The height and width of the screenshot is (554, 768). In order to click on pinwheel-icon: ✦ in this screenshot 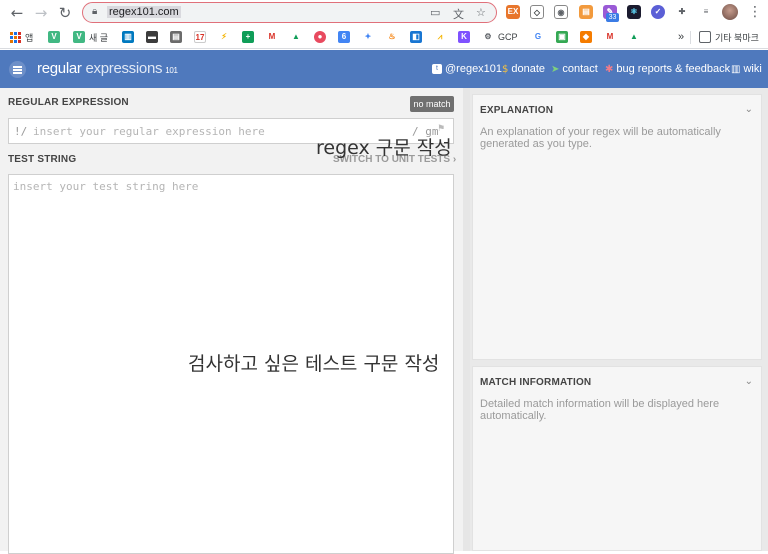, I will do `click(368, 37)`.